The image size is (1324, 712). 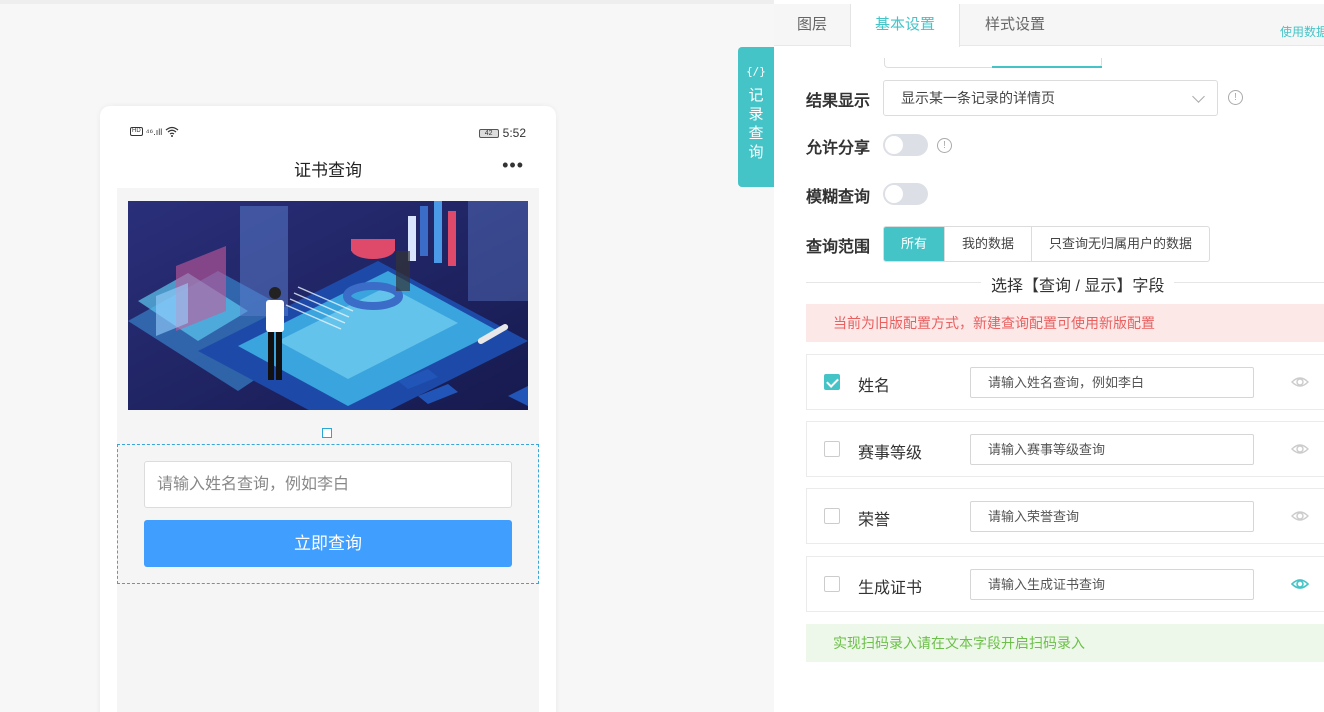 I want to click on tab-bar: 图层 基本设置 样式设置 使用数据, so click(x=1049, y=25).